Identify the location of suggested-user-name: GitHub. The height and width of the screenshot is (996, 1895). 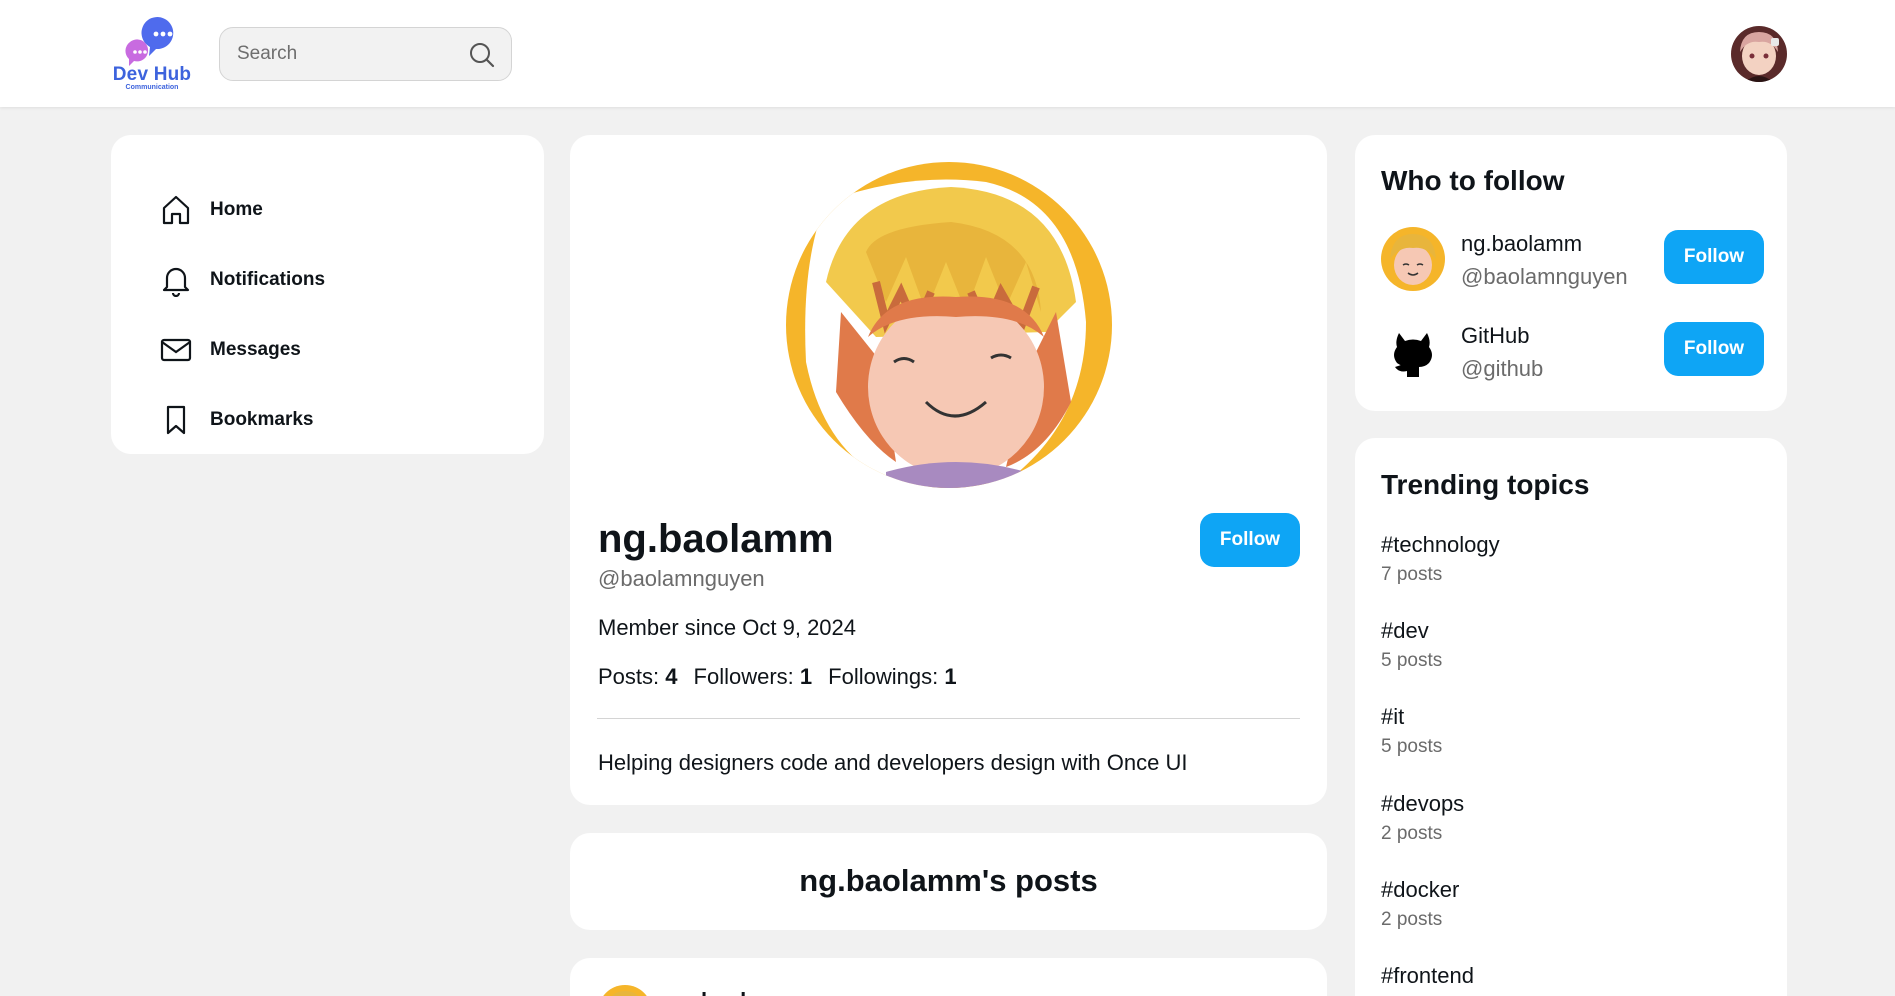
(1495, 336).